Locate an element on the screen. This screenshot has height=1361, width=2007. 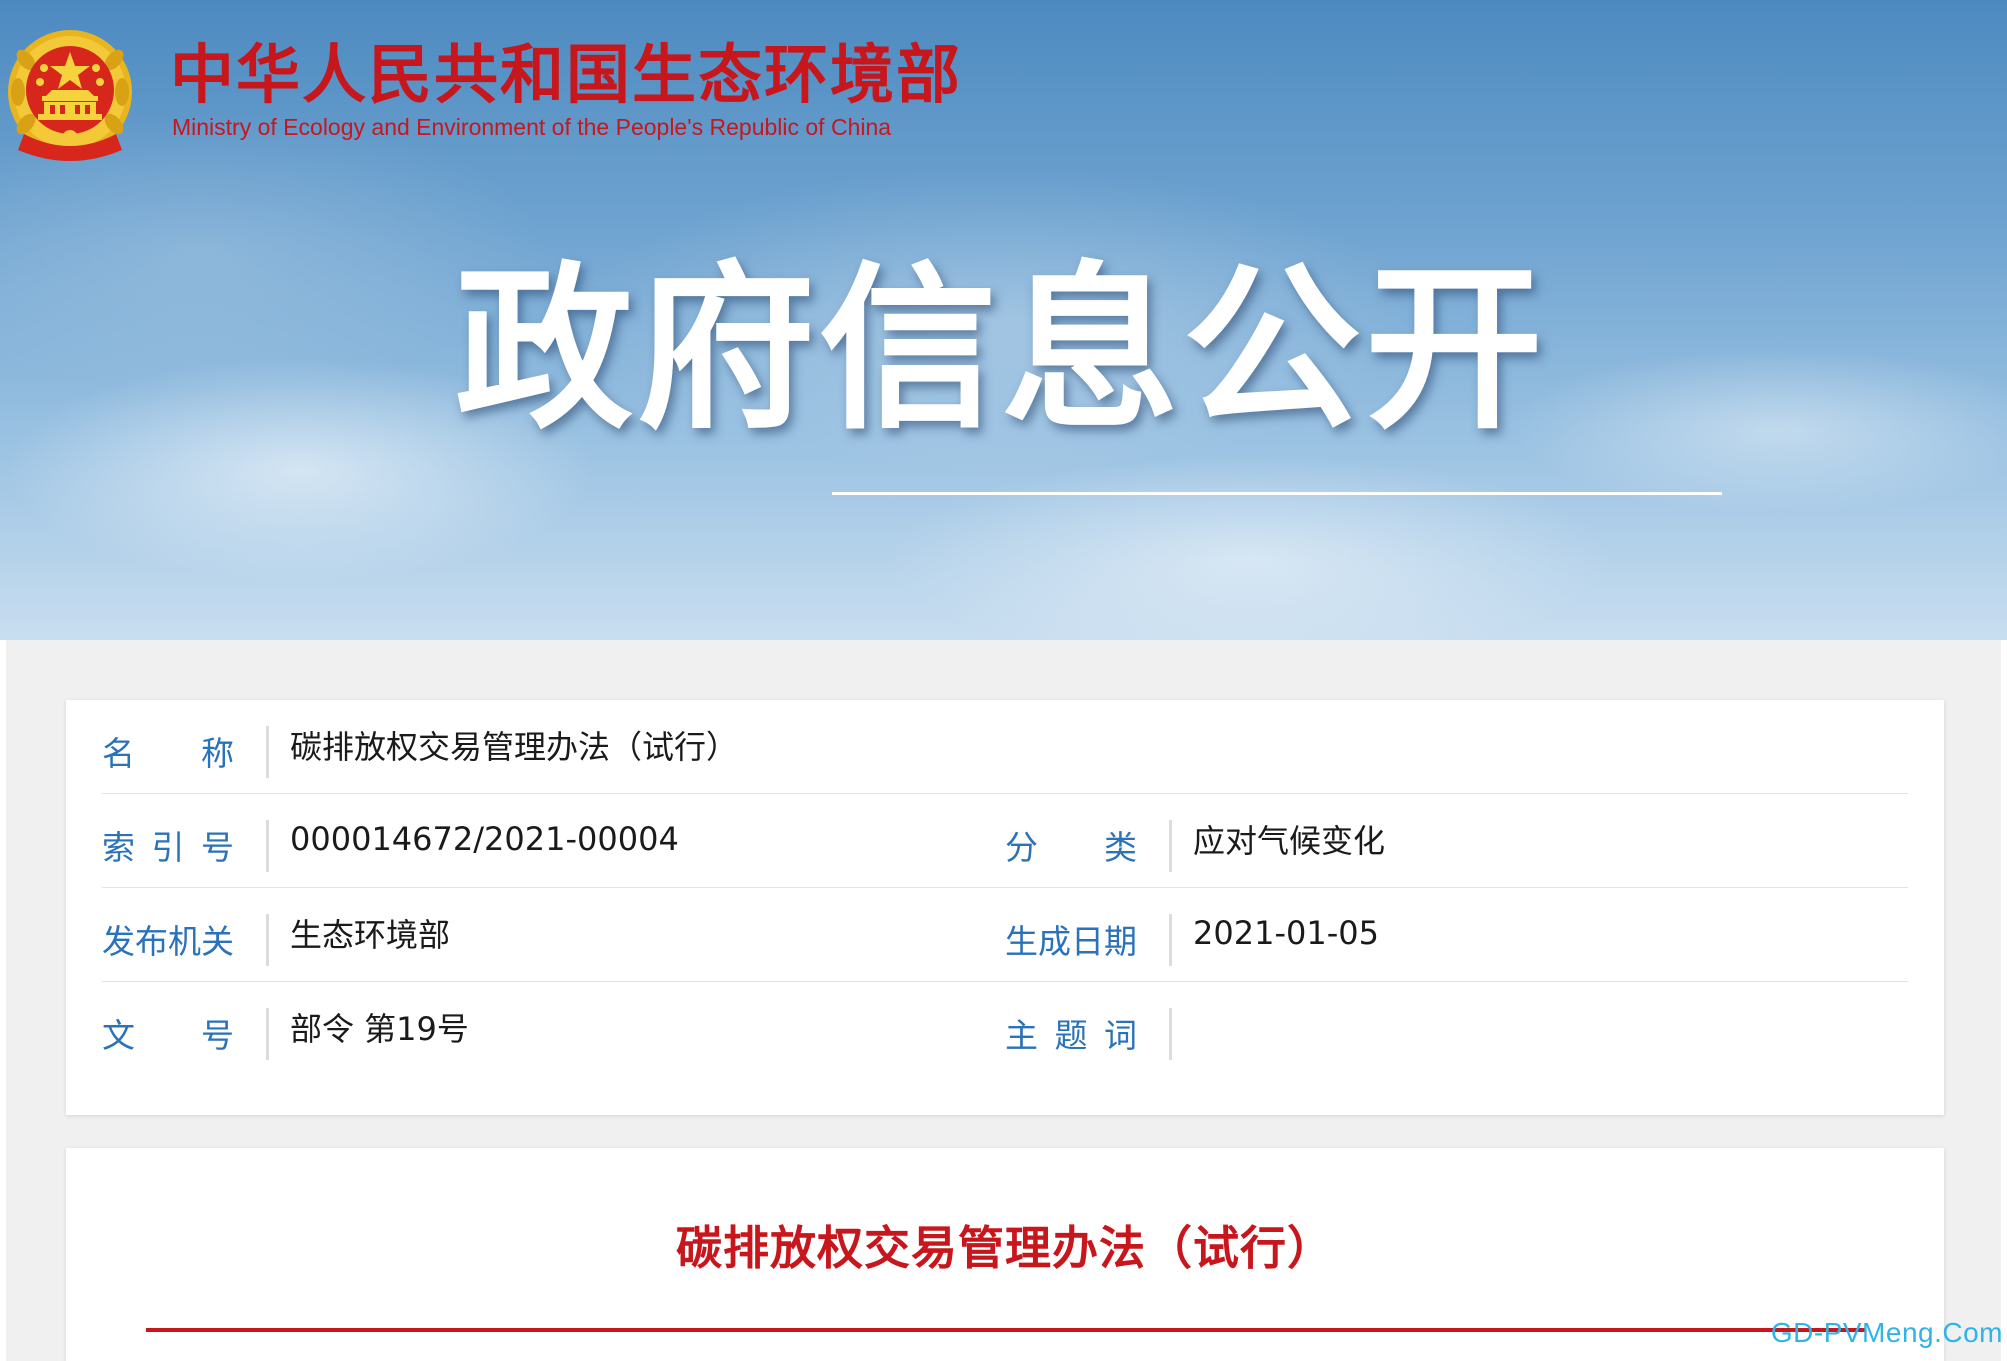
info-cell-category: 分 类 应对气候变化 is located at coordinates (1456, 841).